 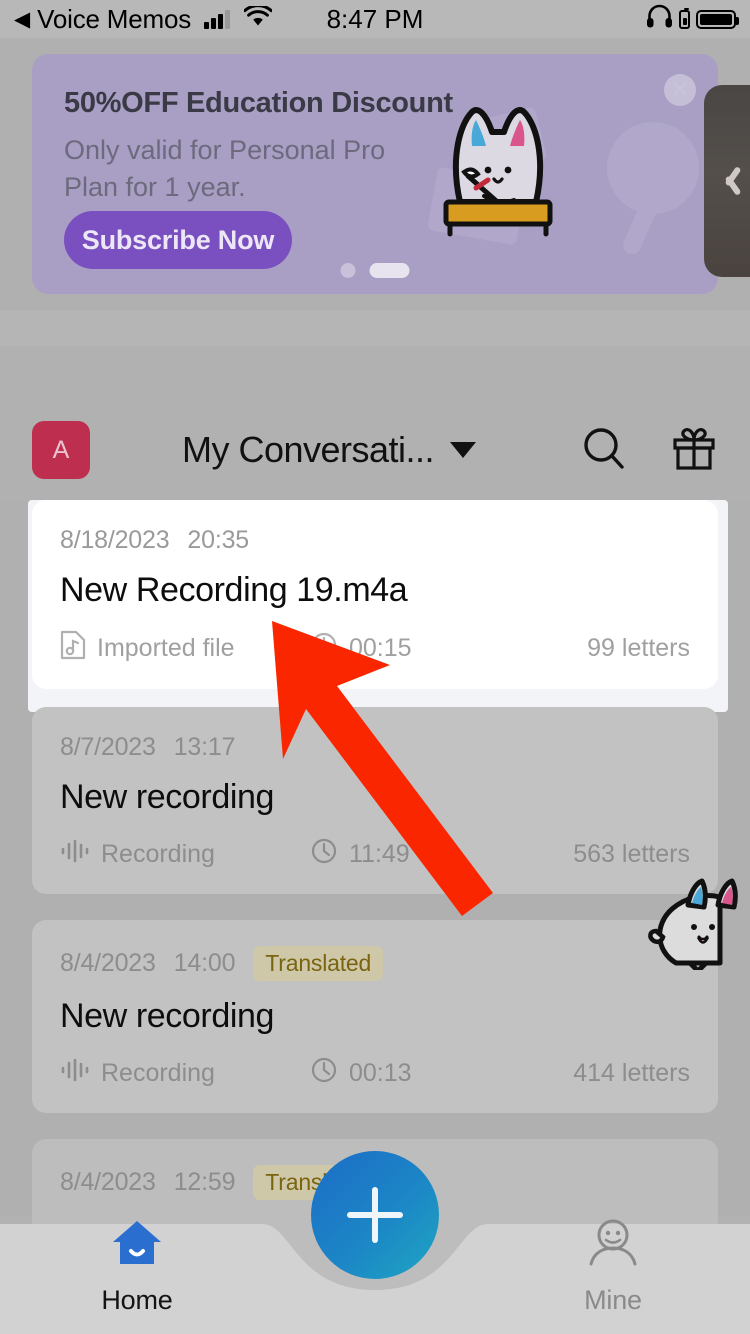 I want to click on home-icon, so click(x=137, y=1245).